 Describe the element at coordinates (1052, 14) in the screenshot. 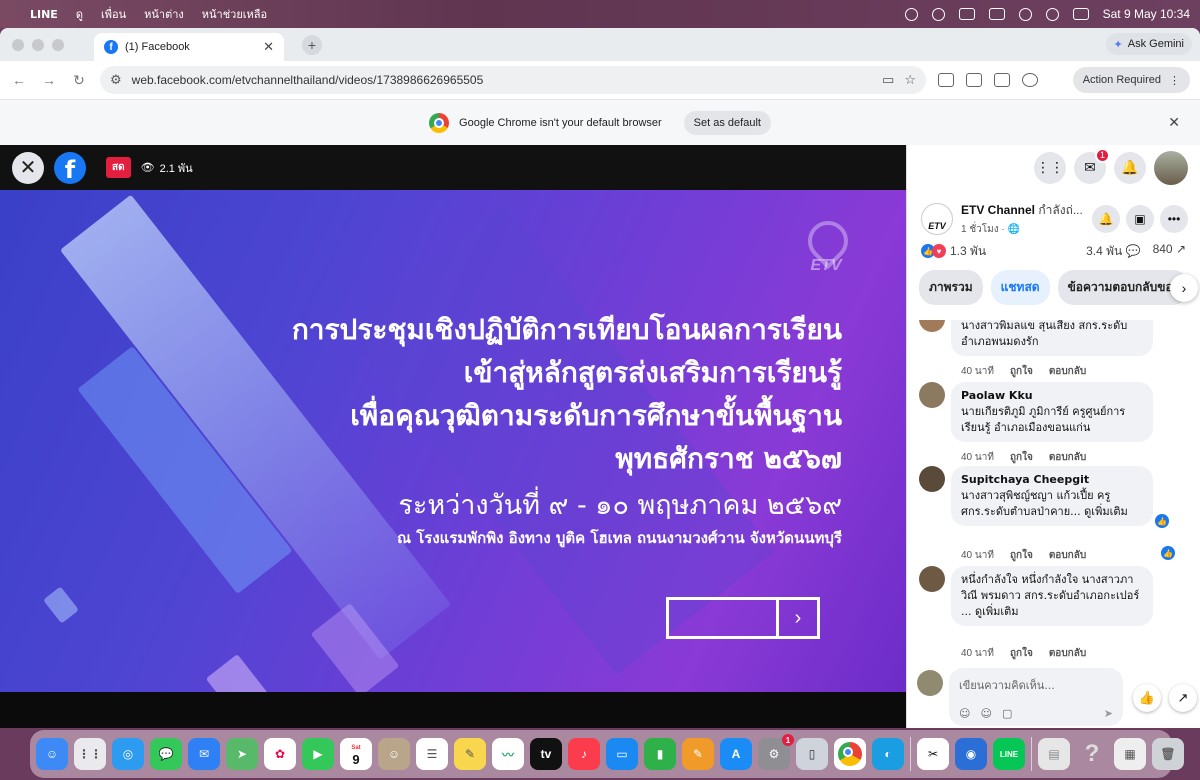

I see `spotlight-search-icon` at that location.